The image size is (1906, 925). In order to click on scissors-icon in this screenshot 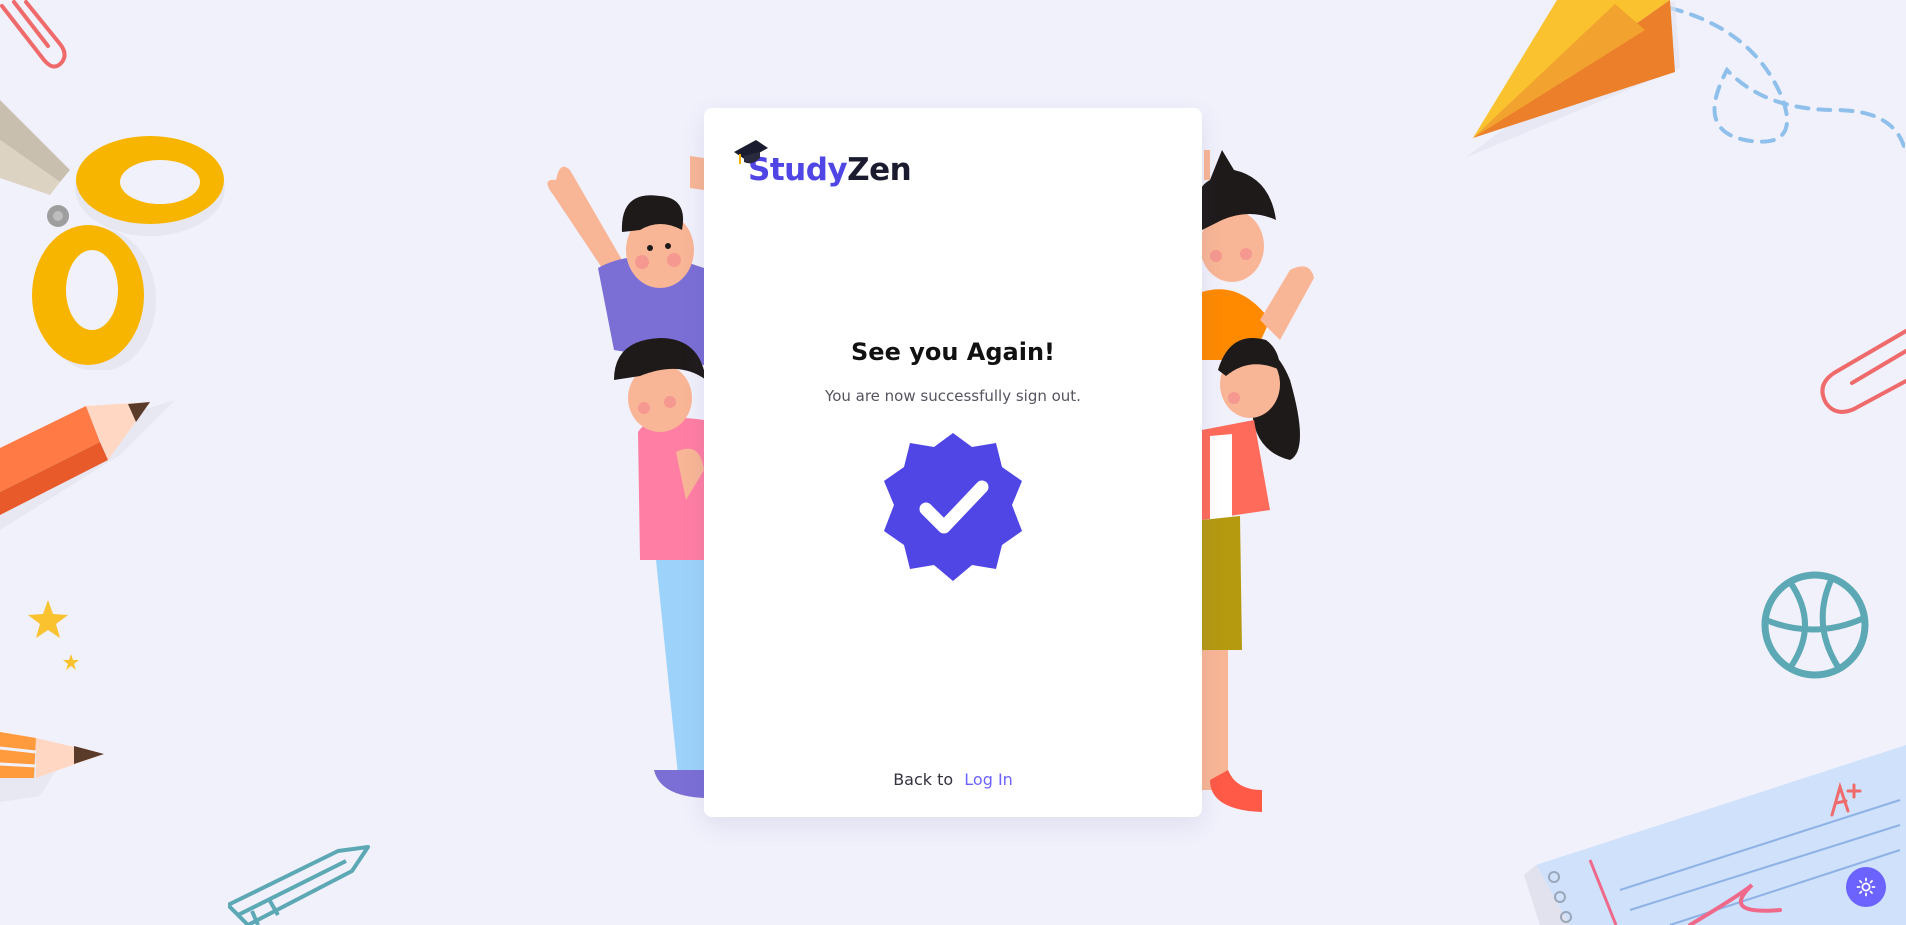, I will do `click(112, 235)`.